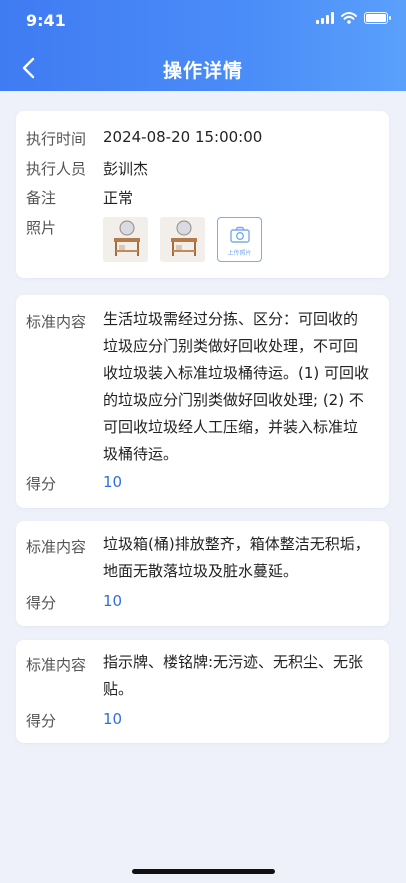 The width and height of the screenshot is (406, 883). Describe the element at coordinates (202, 71) in the screenshot. I see `page-title: 操作详情` at that location.